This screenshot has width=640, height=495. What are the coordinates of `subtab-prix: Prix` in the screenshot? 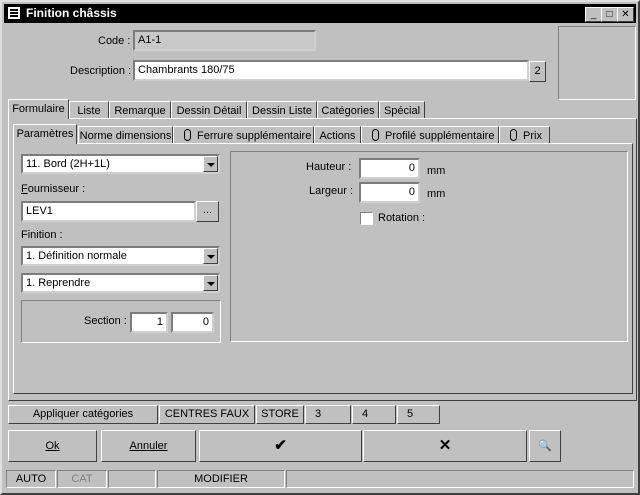 It's located at (524, 135).